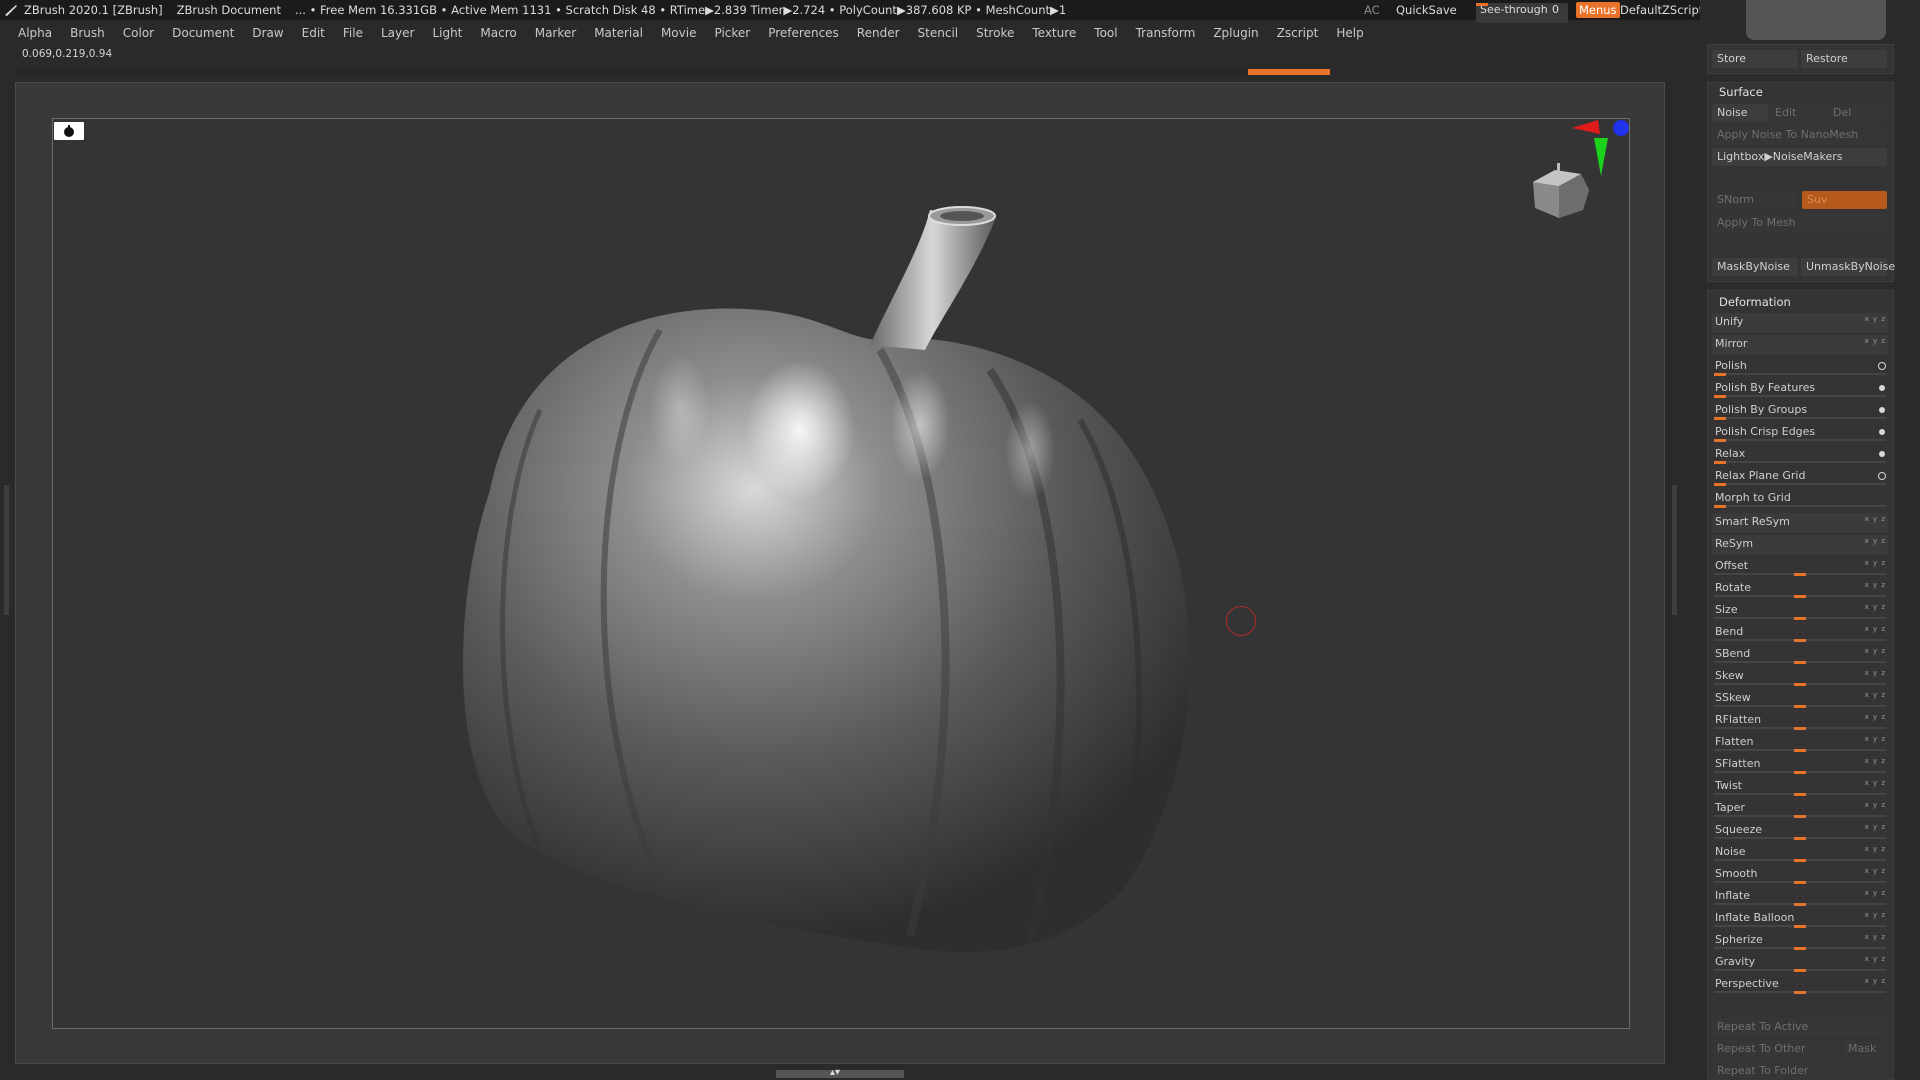  Describe the element at coordinates (1372, 10) in the screenshot. I see `ac-button: AC` at that location.